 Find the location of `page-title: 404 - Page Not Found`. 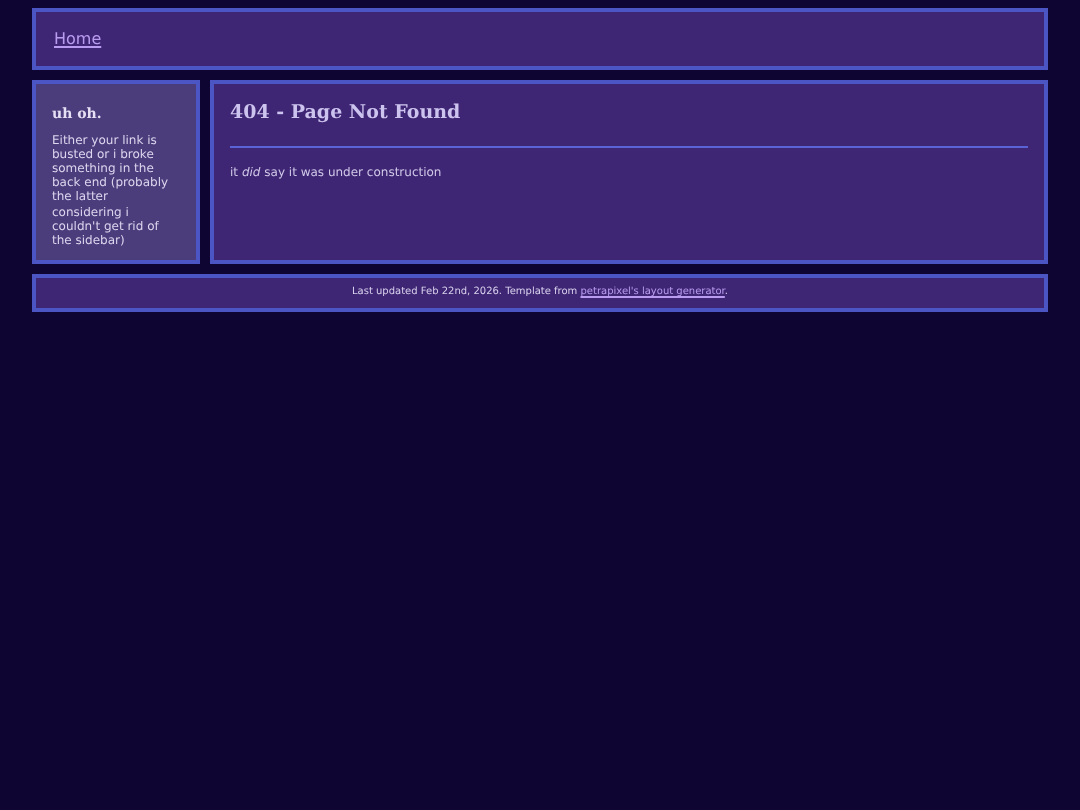

page-title: 404 - Page Not Found is located at coordinates (629, 124).